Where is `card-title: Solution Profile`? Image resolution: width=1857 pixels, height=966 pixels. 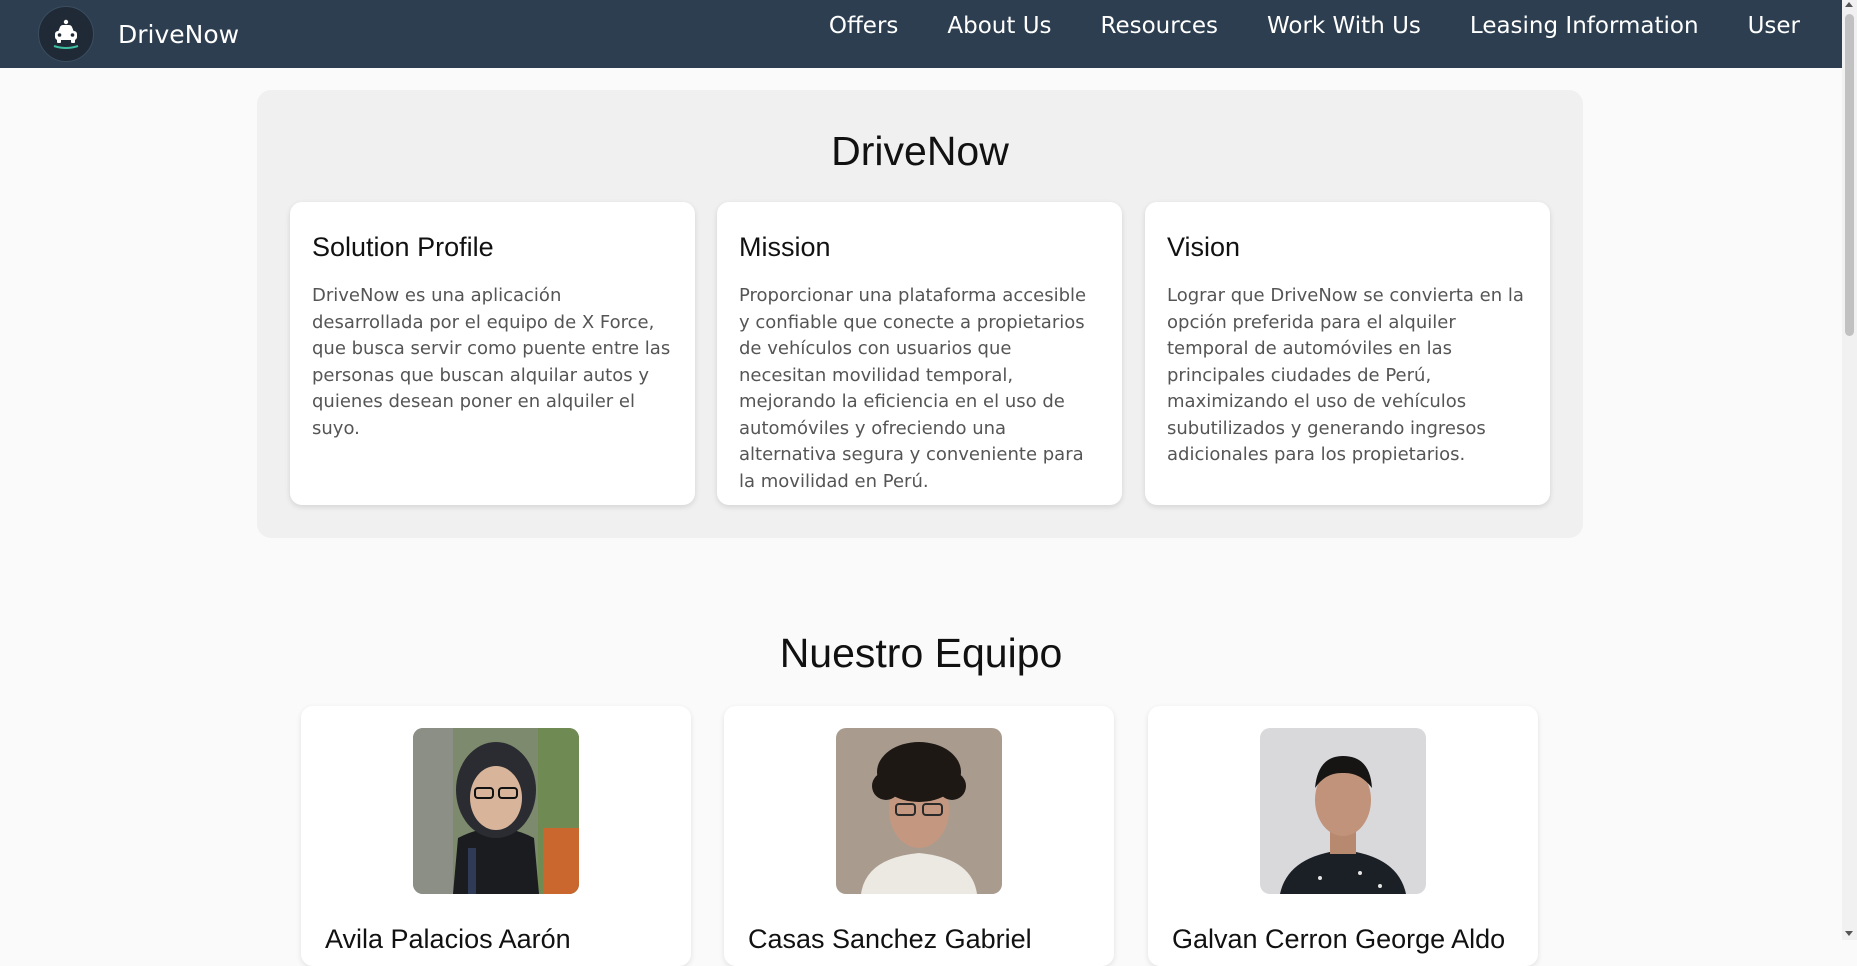 card-title: Solution Profile is located at coordinates (403, 247).